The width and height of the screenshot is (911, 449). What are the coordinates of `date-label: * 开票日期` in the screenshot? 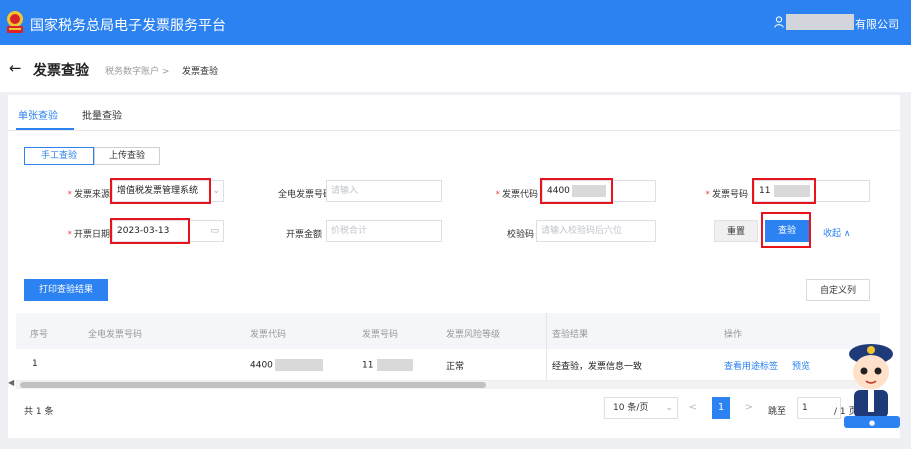 It's located at (88, 235).